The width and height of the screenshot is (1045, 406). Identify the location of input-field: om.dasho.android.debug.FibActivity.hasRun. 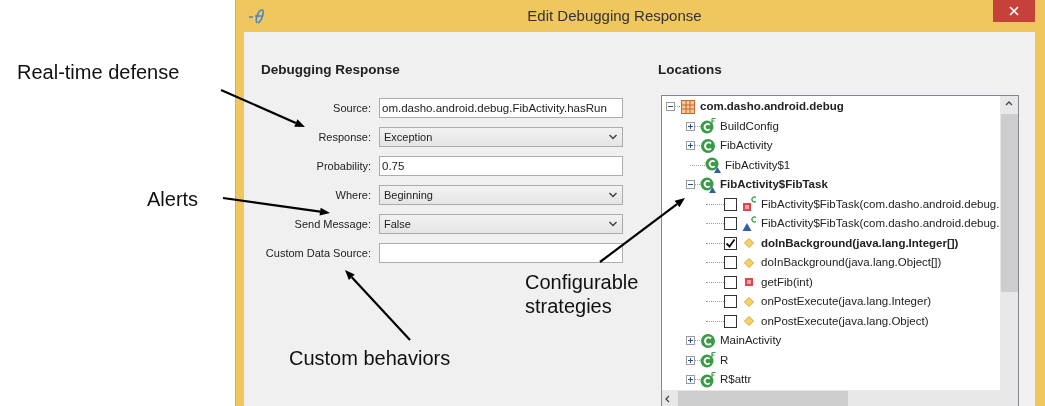
(501, 108).